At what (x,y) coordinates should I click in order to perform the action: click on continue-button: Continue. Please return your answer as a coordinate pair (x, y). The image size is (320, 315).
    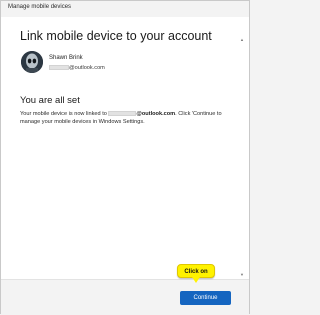
    Looking at the image, I should click on (205, 298).